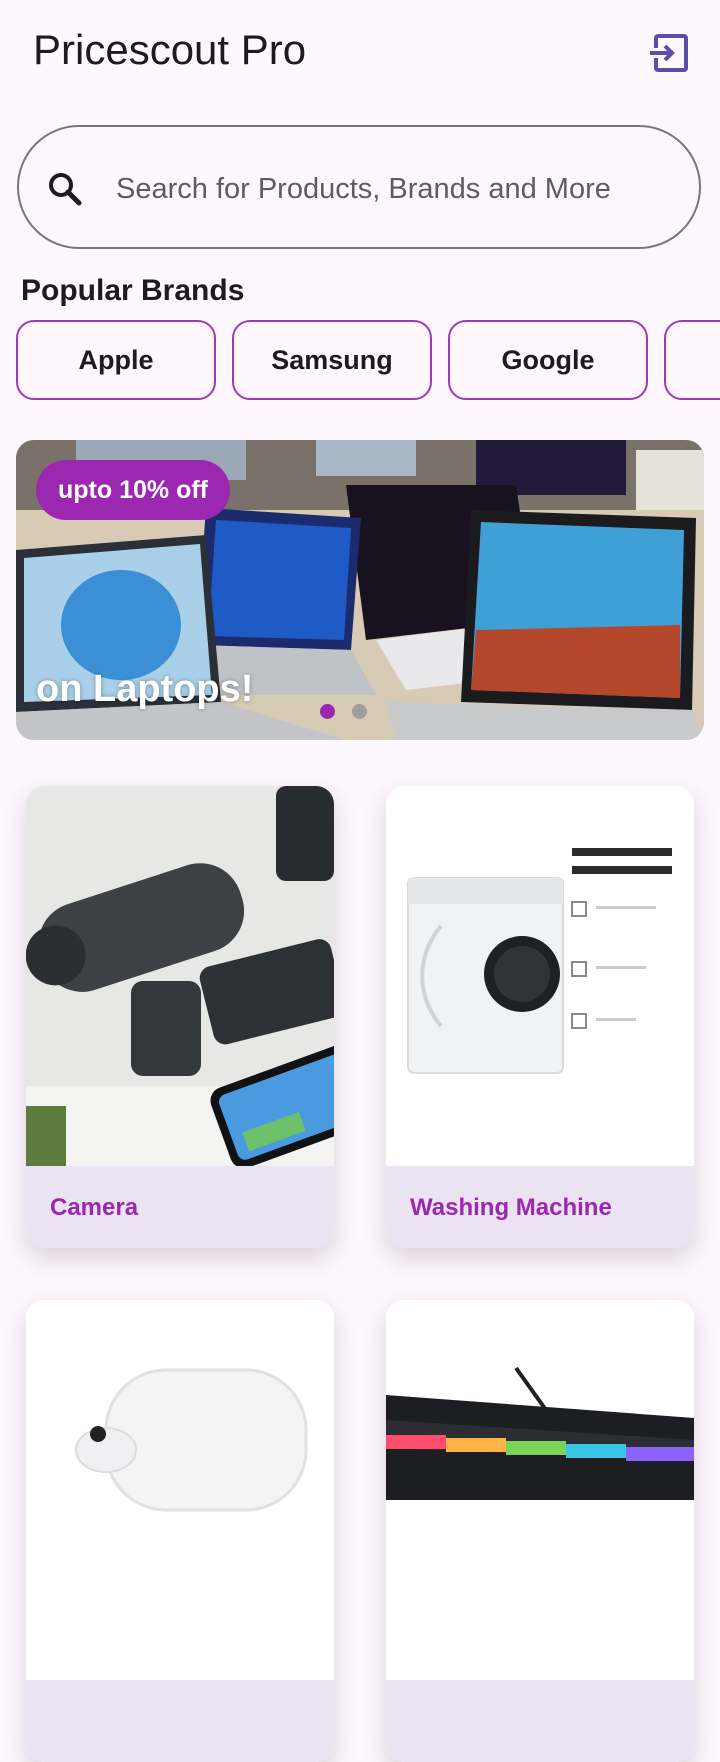 This screenshot has width=720, height=1762. I want to click on category-card-earbuds, so click(180, 1531).